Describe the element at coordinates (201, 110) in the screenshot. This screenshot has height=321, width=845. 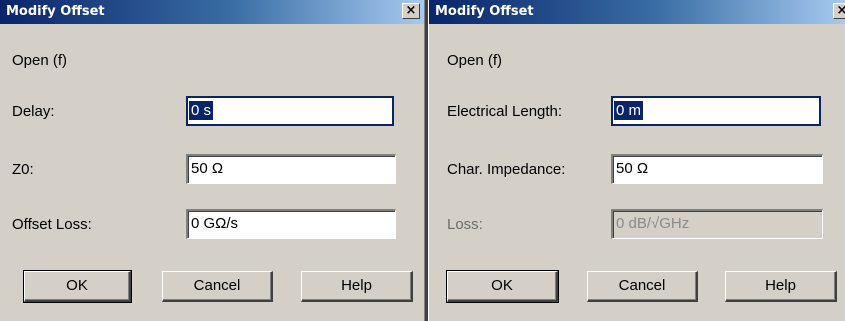
I see `delay-value: 0 s` at that location.